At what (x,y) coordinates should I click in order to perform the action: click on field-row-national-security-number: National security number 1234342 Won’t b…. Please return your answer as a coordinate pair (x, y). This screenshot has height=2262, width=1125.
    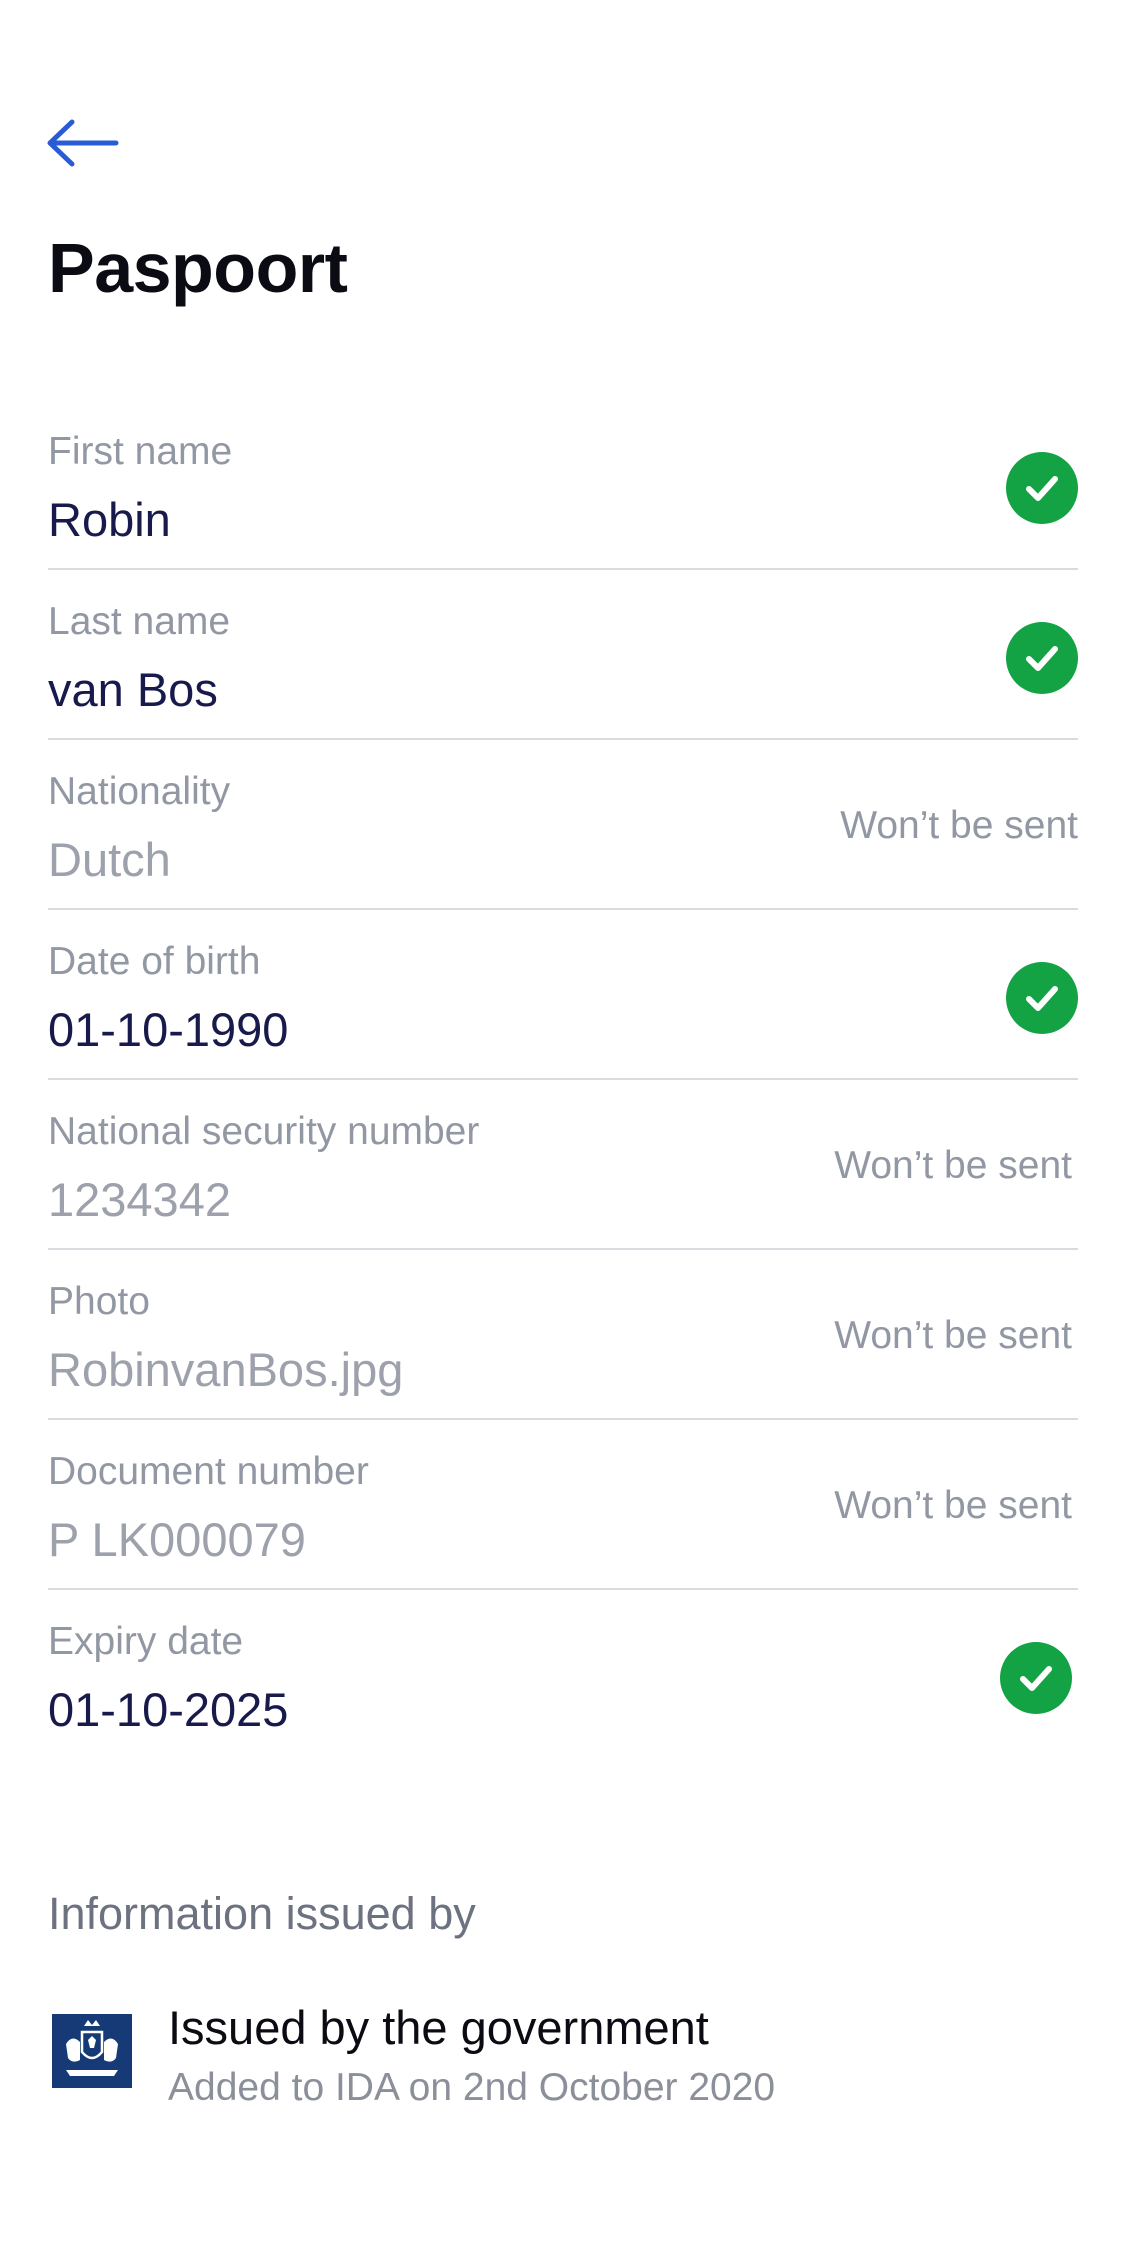
    Looking at the image, I should click on (563, 1165).